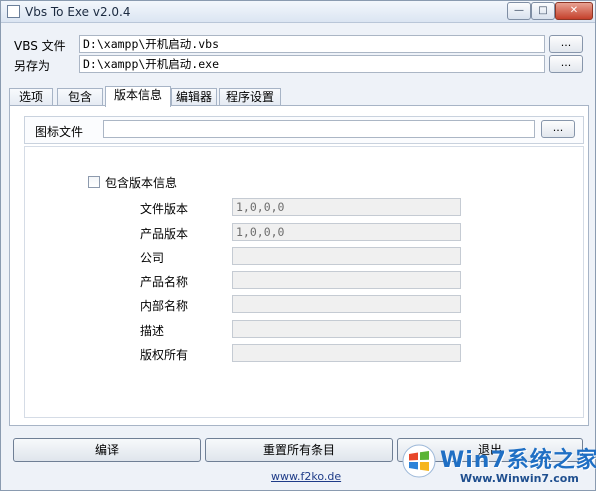  What do you see at coordinates (346, 329) in the screenshot?
I see `description-input` at bounding box center [346, 329].